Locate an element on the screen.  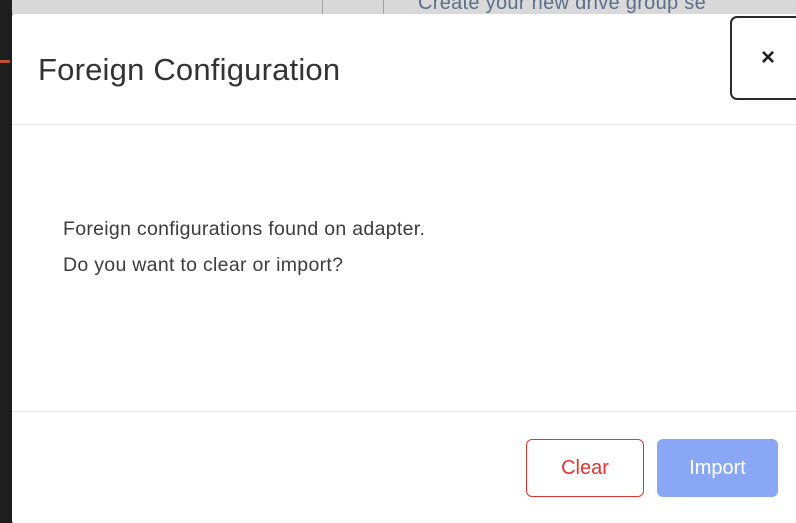
dialog-message-line-2: Do you want to clear or import? is located at coordinates (203, 265).